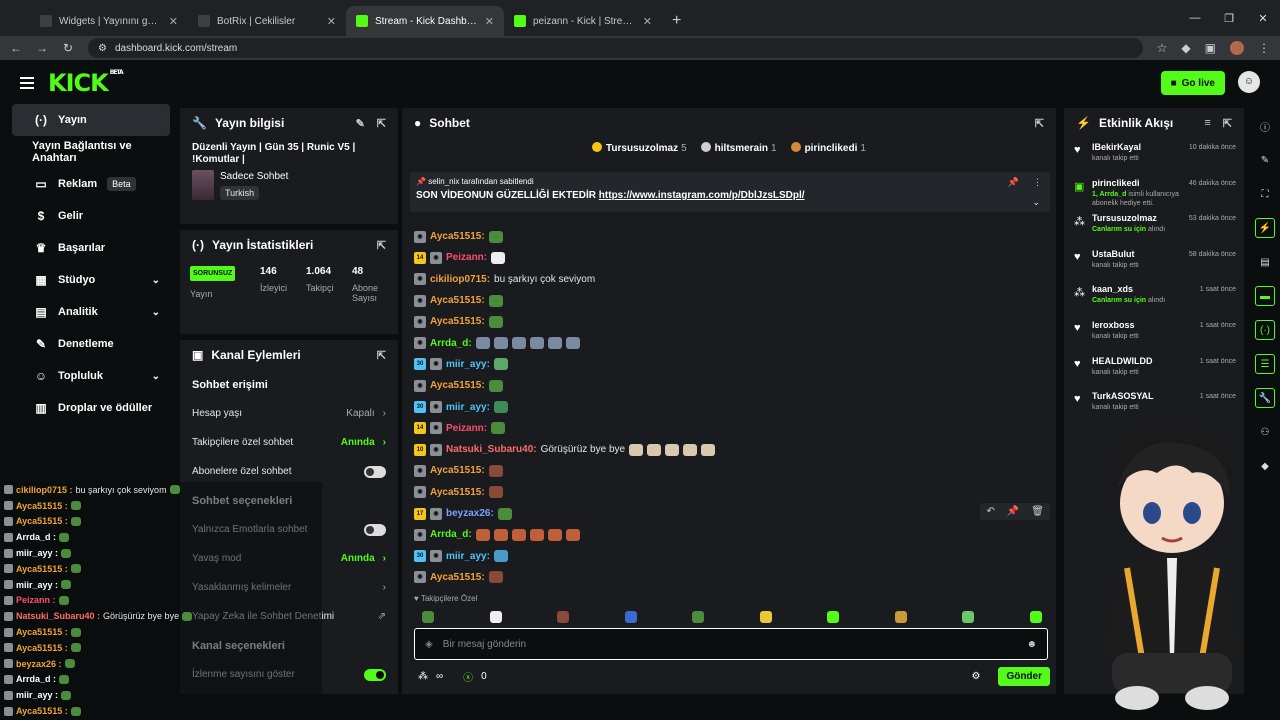 The image size is (1280, 720). What do you see at coordinates (732, 449) in the screenshot?
I see `chat-message: 10 ◉ Natsuki_Subaru40: Görüşürüz bye bye` at bounding box center [732, 449].